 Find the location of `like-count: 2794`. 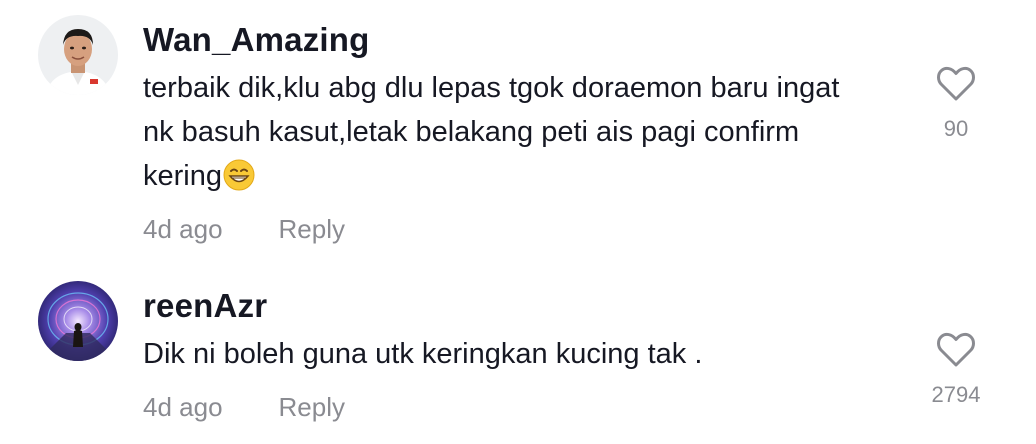

like-count: 2794 is located at coordinates (956, 394).